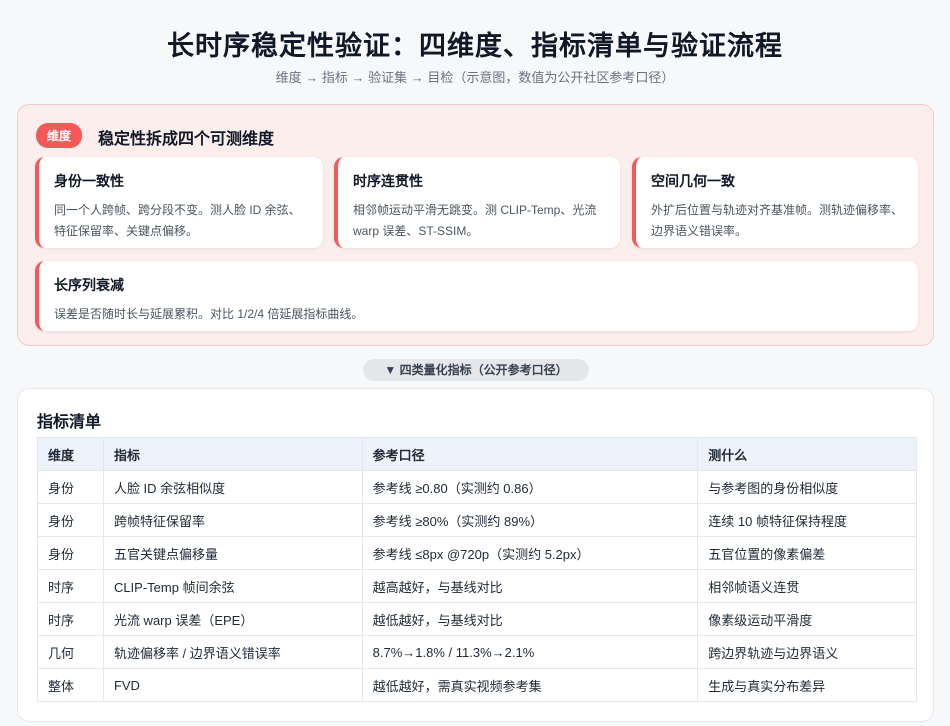 This screenshot has height=726, width=950. I want to click on card-desc: 外扩后位置与轨迹对齐基准帧。测轨迹偏移率、边界语义错误率。, so click(777, 220).